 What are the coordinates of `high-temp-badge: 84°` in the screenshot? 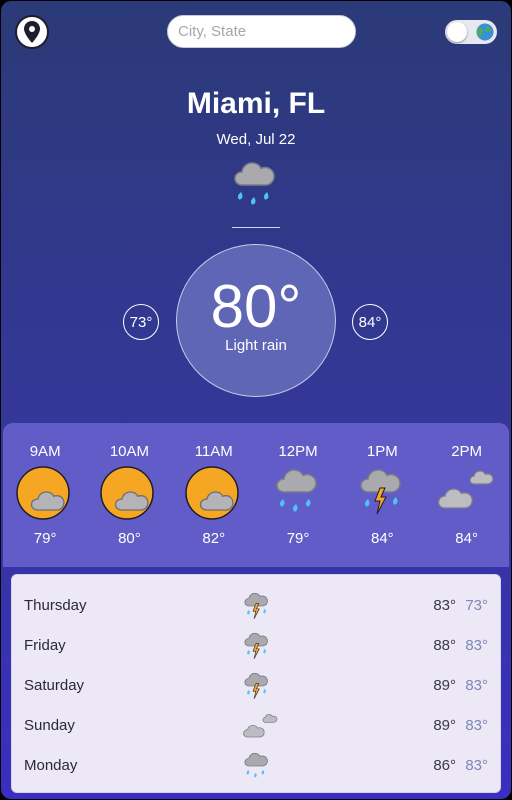 It's located at (370, 322).